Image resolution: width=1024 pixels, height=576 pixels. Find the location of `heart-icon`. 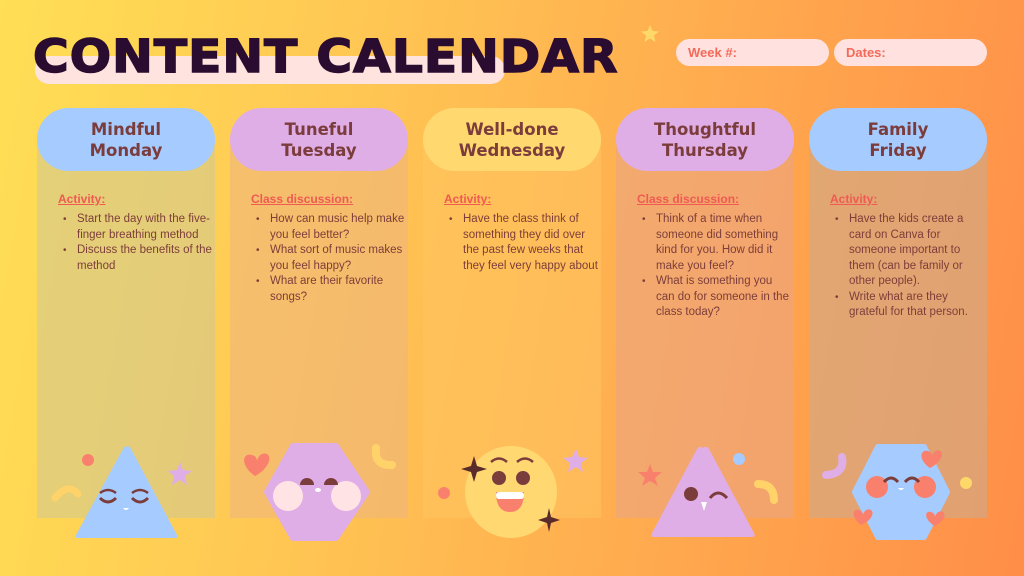

heart-icon is located at coordinates (257, 464).